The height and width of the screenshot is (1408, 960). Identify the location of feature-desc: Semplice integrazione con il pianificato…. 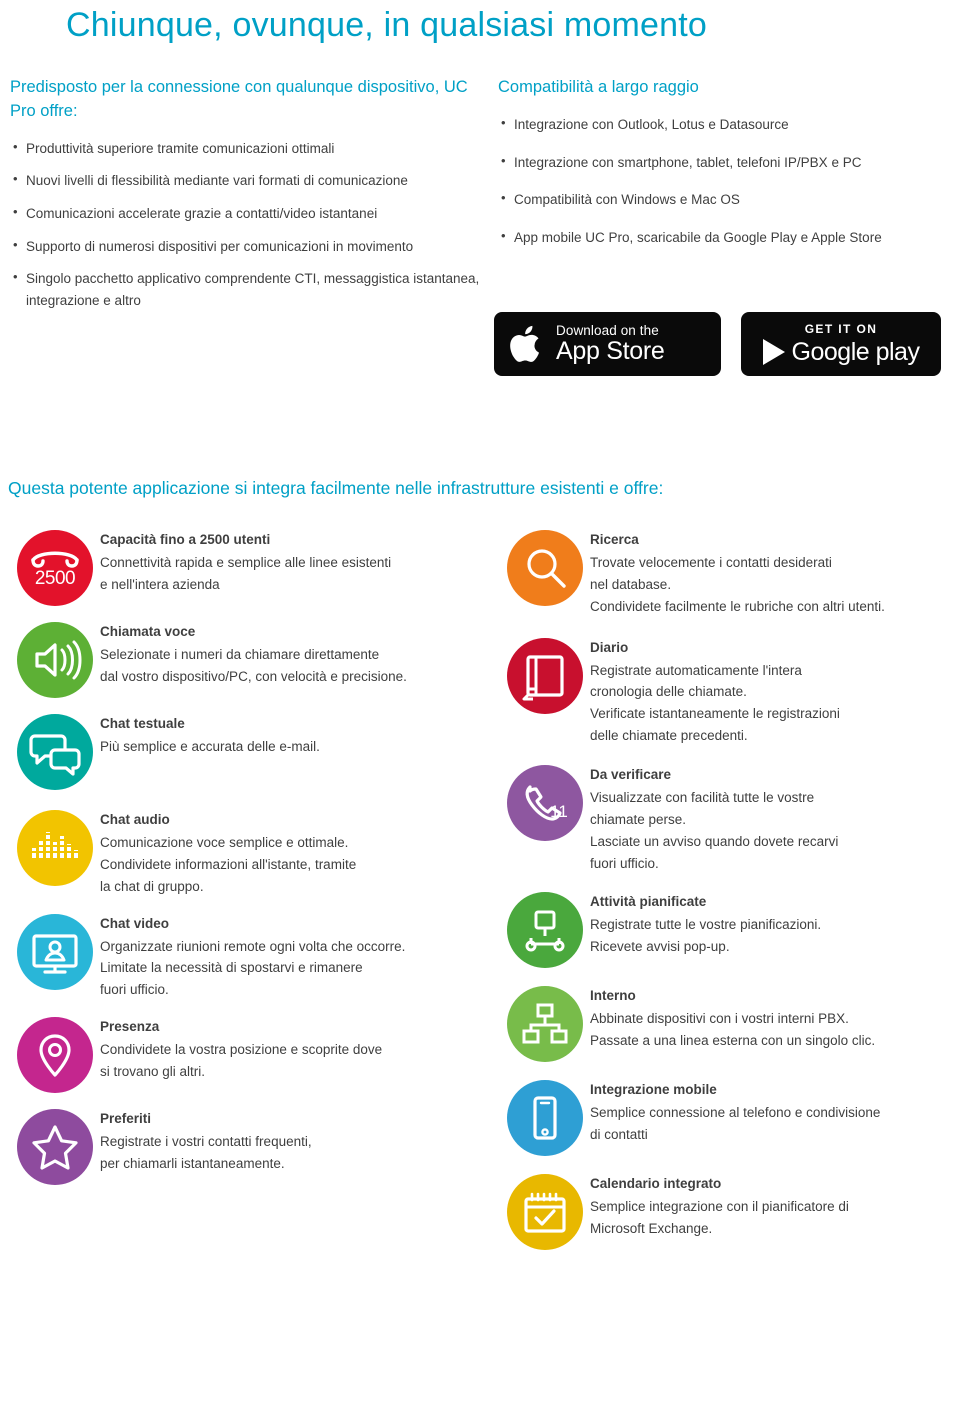
(772, 1218).